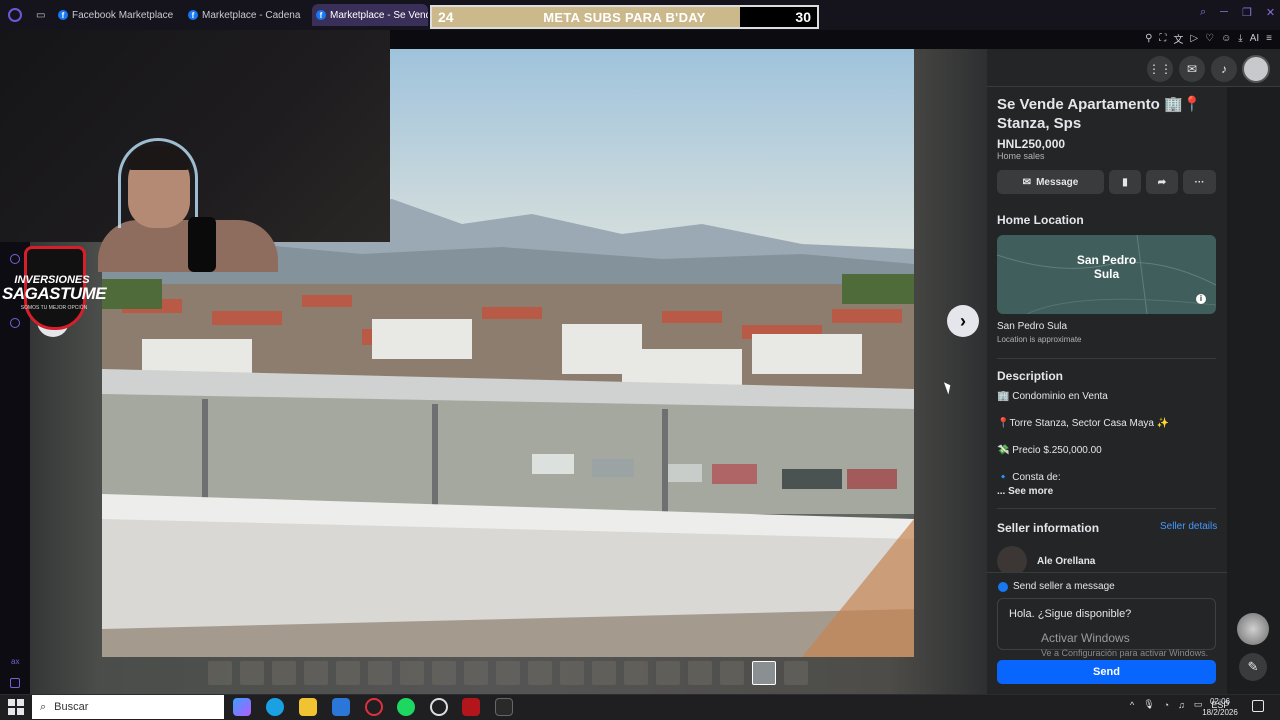  What do you see at coordinates (308, 707) in the screenshot?
I see `file-explorer-icon` at bounding box center [308, 707].